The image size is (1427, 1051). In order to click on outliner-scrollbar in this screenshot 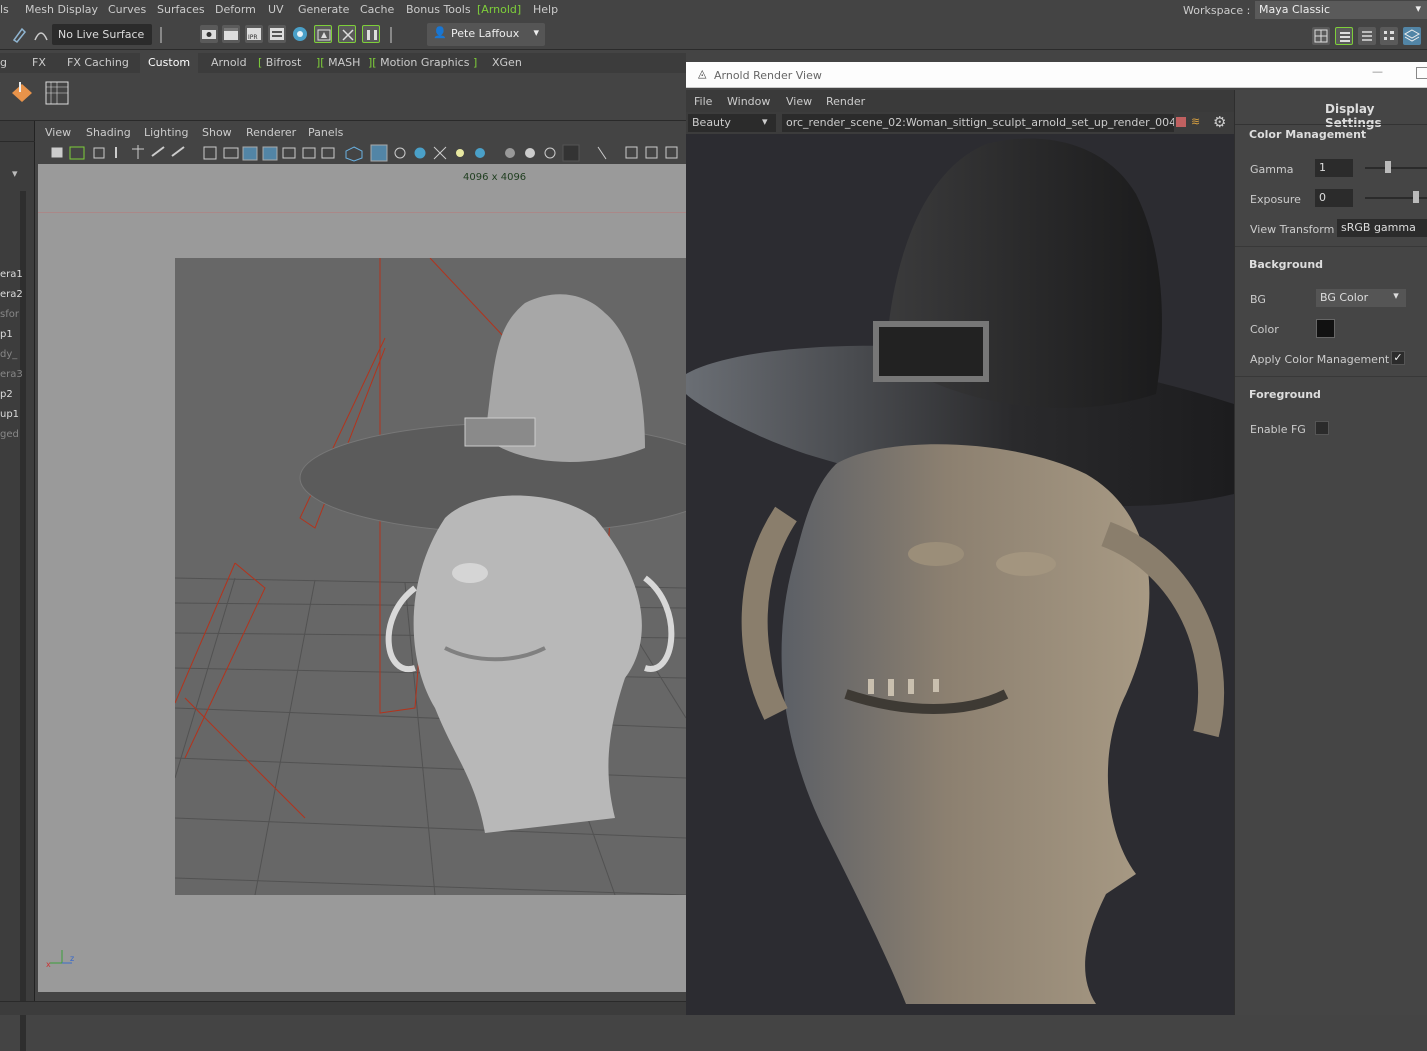, I will do `click(23, 621)`.